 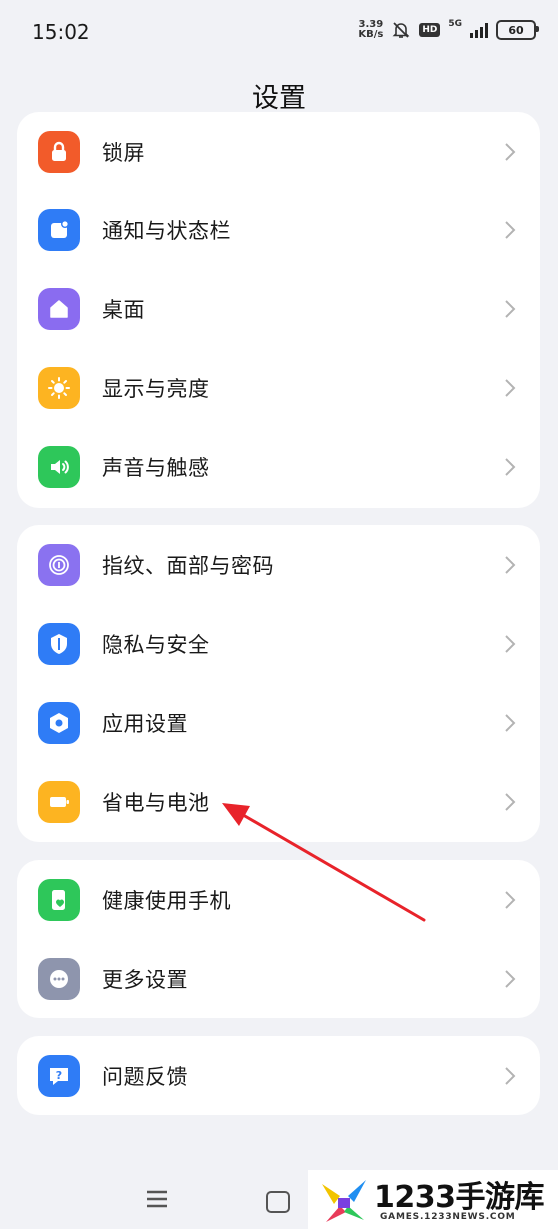 I want to click on watermark-logo-icon, so click(x=344, y=1201).